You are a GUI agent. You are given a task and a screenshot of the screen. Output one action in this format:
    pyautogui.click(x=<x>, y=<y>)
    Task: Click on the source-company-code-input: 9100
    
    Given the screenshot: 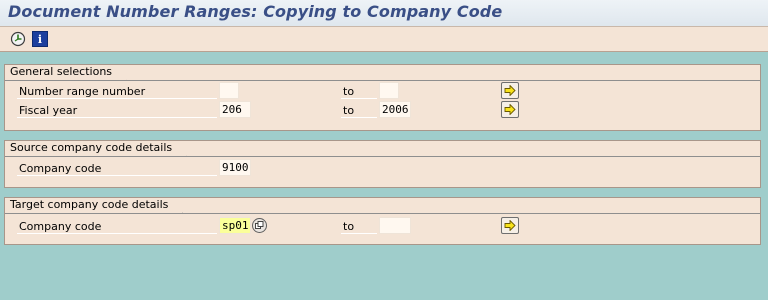 What is the action you would take?
    pyautogui.click(x=235, y=167)
    